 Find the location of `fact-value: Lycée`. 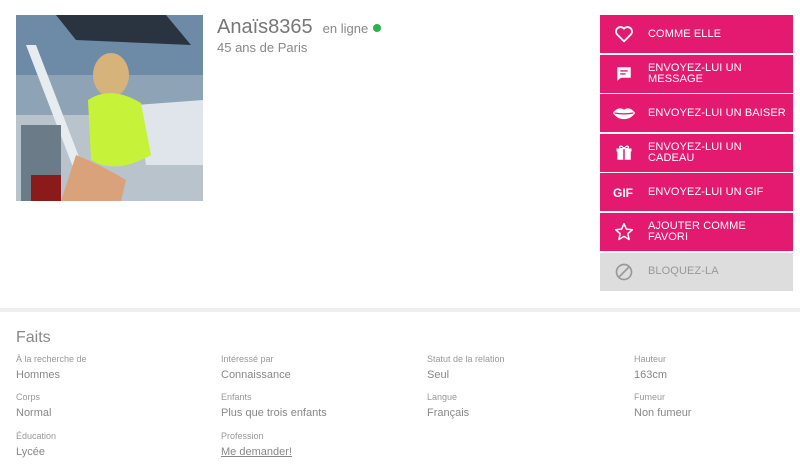

fact-value: Lycée is located at coordinates (30, 452).